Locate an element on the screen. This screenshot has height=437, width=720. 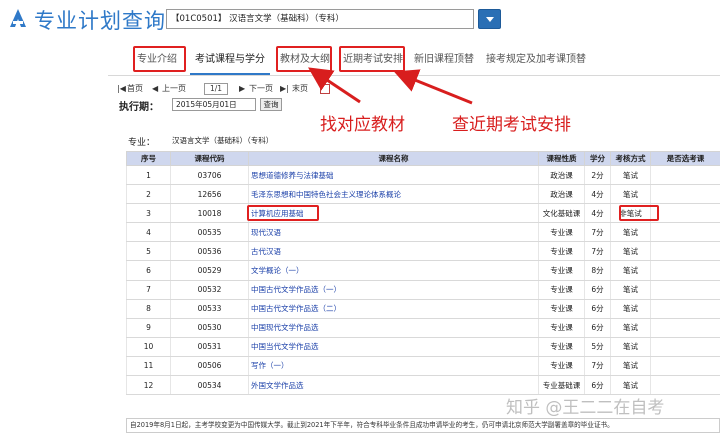
course-type: 专业基础课 is located at coordinates (561, 385).